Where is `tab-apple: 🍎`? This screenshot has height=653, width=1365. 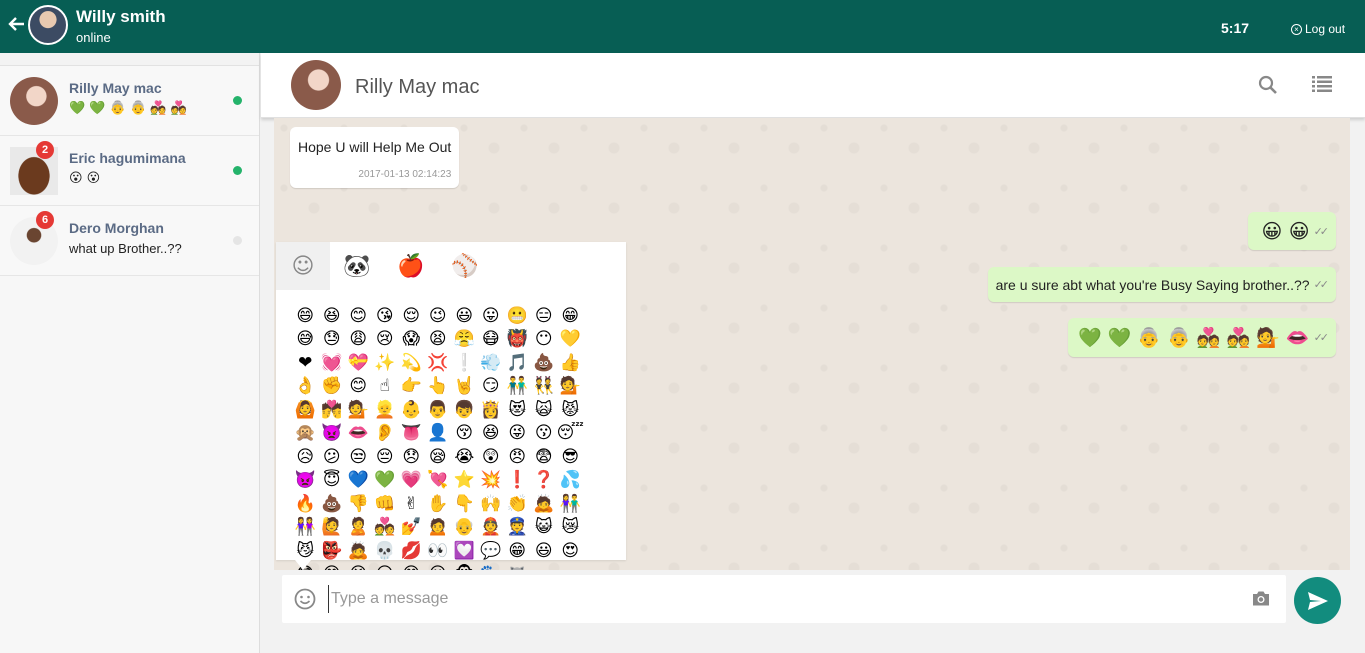 tab-apple: 🍎 is located at coordinates (411, 266).